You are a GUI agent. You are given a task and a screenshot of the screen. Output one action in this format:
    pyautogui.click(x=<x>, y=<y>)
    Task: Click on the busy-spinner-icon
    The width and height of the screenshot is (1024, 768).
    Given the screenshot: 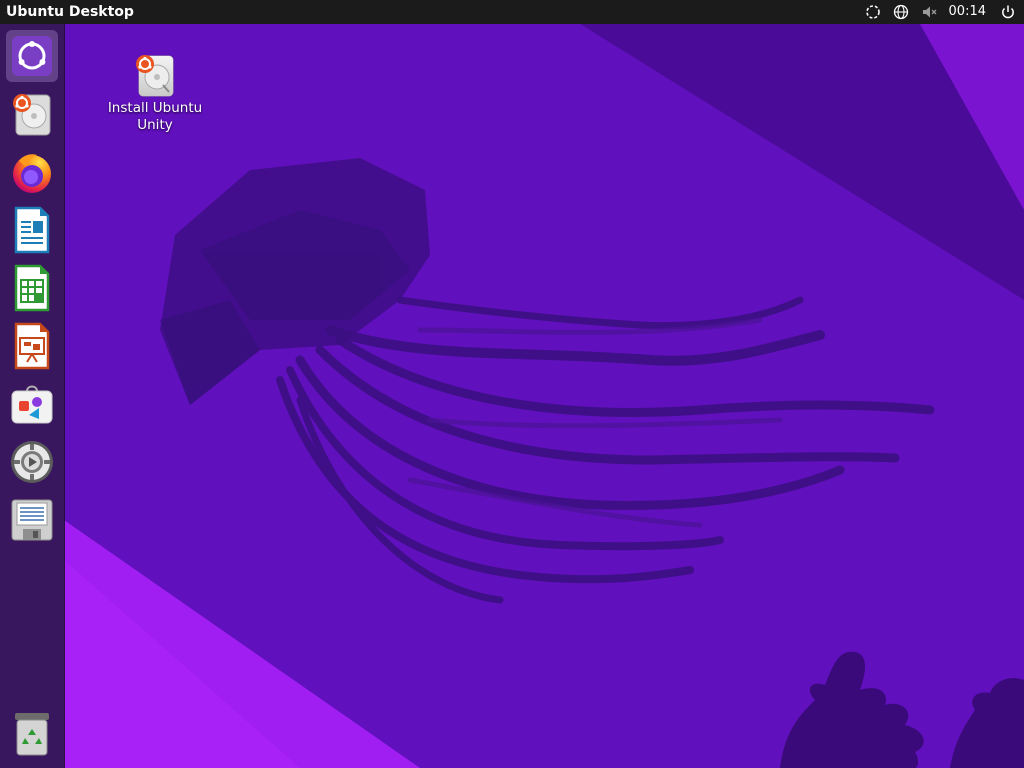 What is the action you would take?
    pyautogui.click(x=872, y=12)
    